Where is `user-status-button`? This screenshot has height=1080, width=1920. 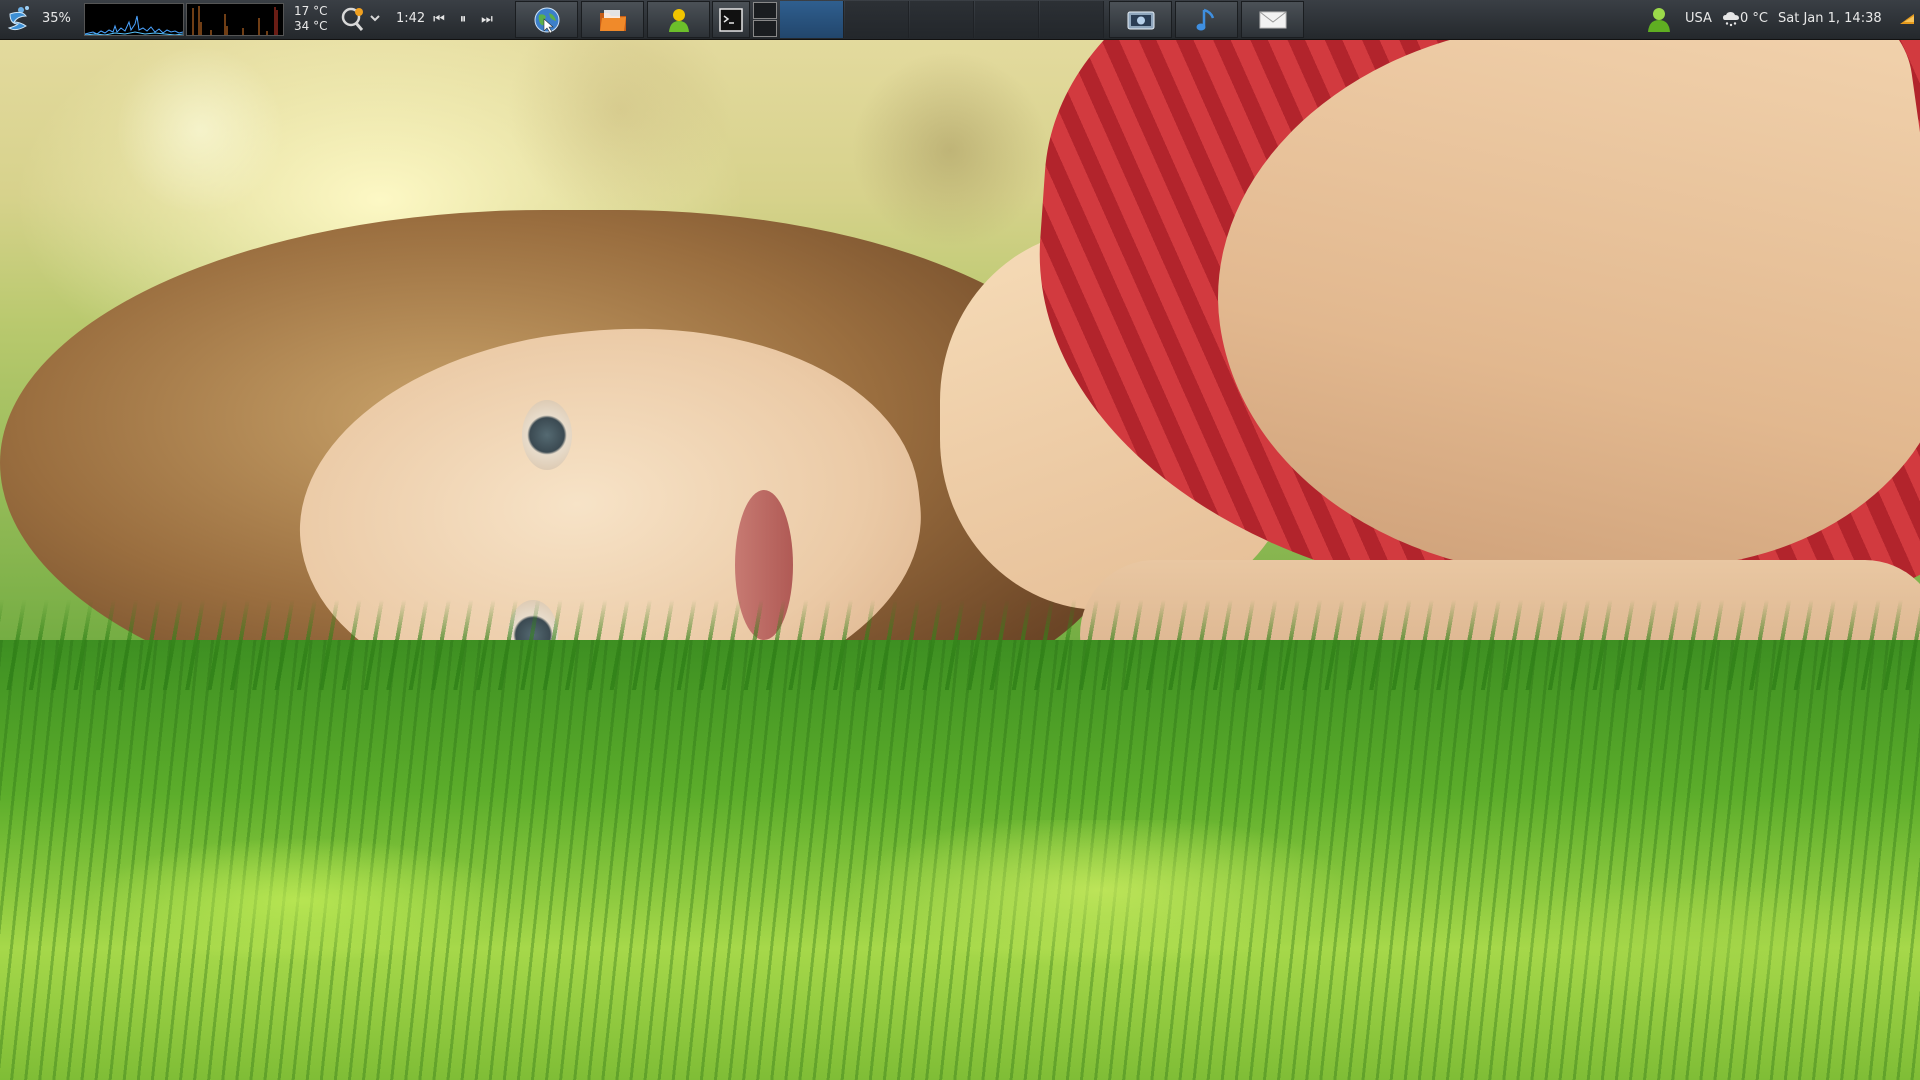 user-status-button is located at coordinates (1659, 19).